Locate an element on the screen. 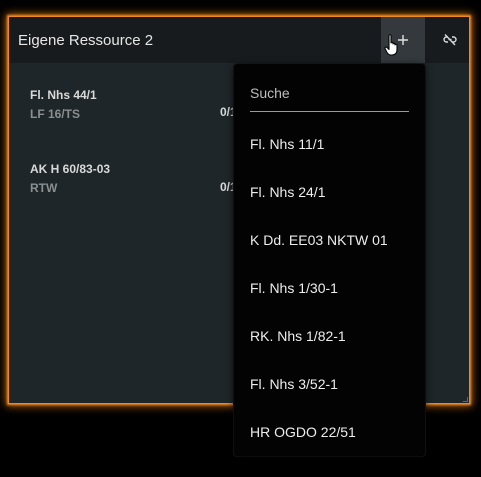 Image resolution: width=481 pixels, height=477 pixels. unlink-icon is located at coordinates (450, 40).